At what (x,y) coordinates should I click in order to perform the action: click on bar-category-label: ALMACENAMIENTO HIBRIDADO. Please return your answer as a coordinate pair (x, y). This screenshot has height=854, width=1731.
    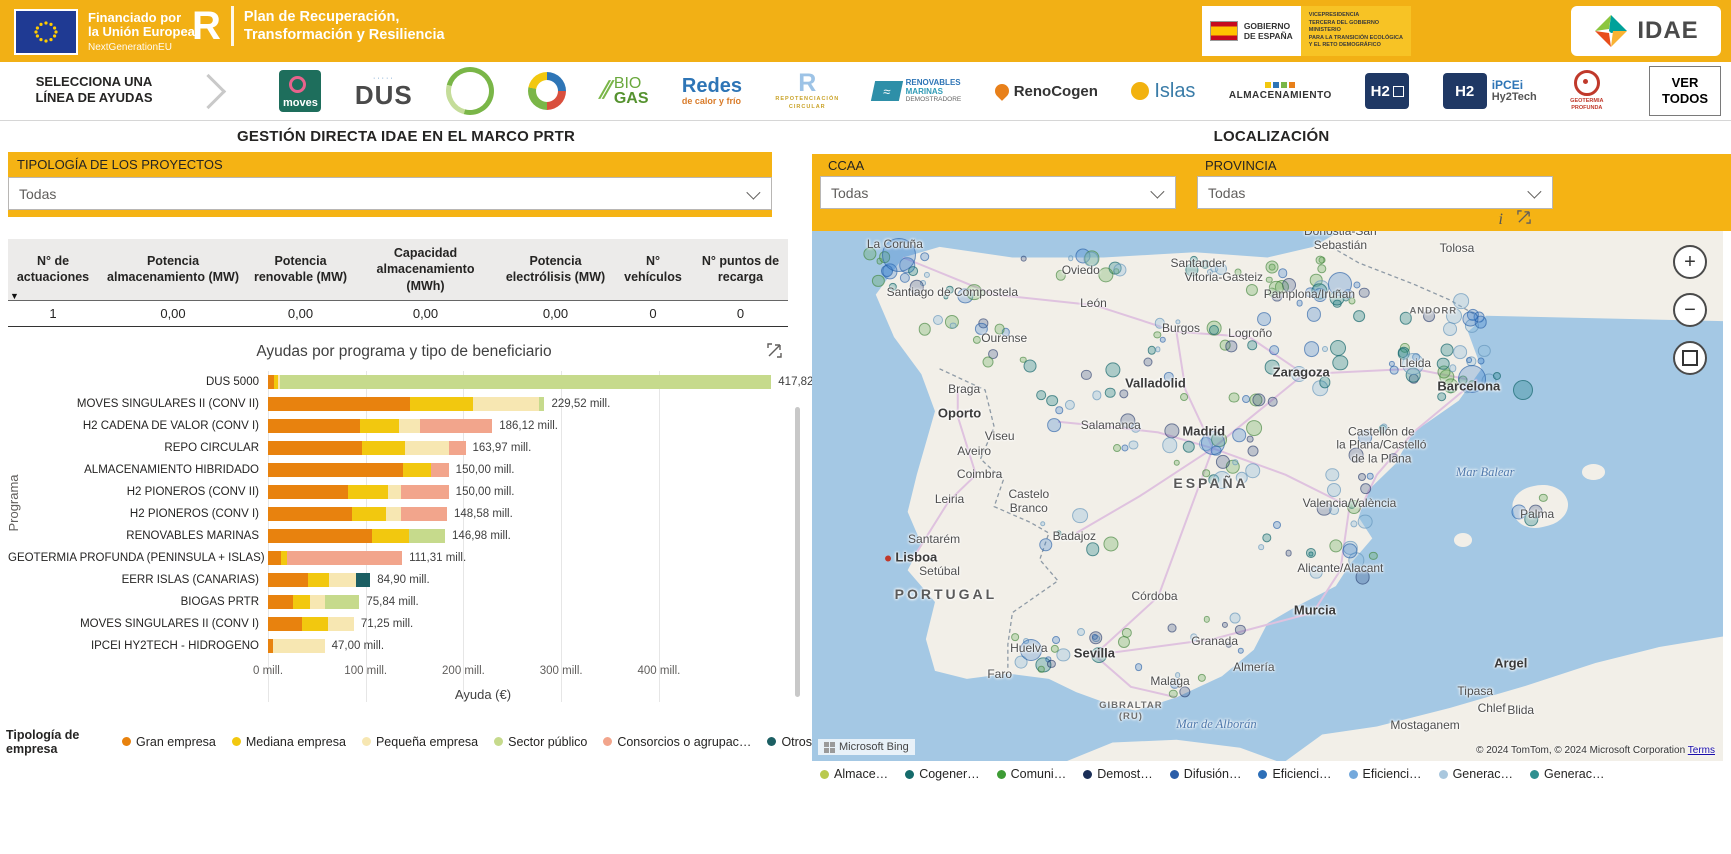
    Looking at the image, I should click on (138, 470).